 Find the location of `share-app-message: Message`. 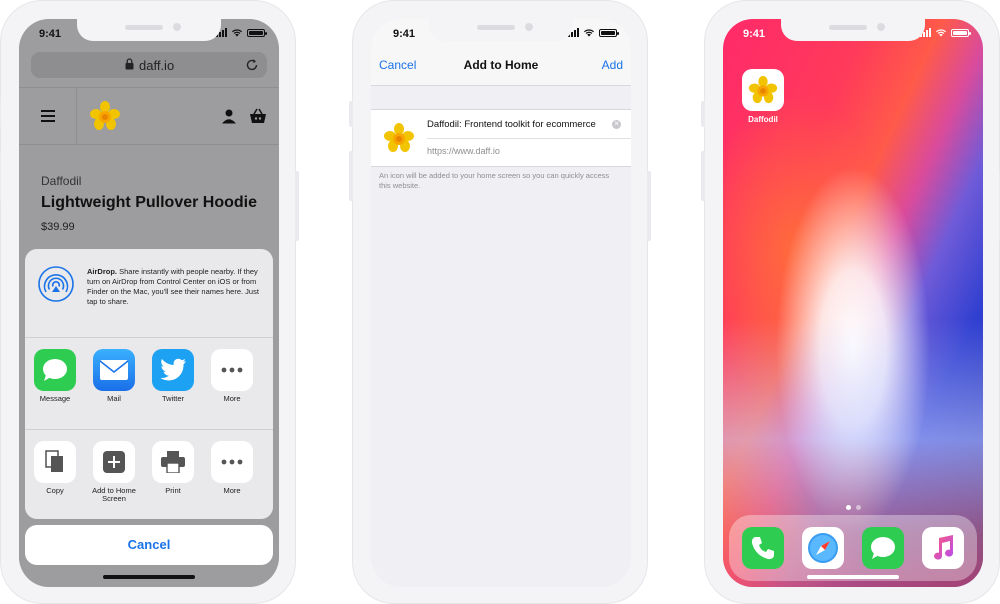

share-app-message: Message is located at coordinates (55, 389).